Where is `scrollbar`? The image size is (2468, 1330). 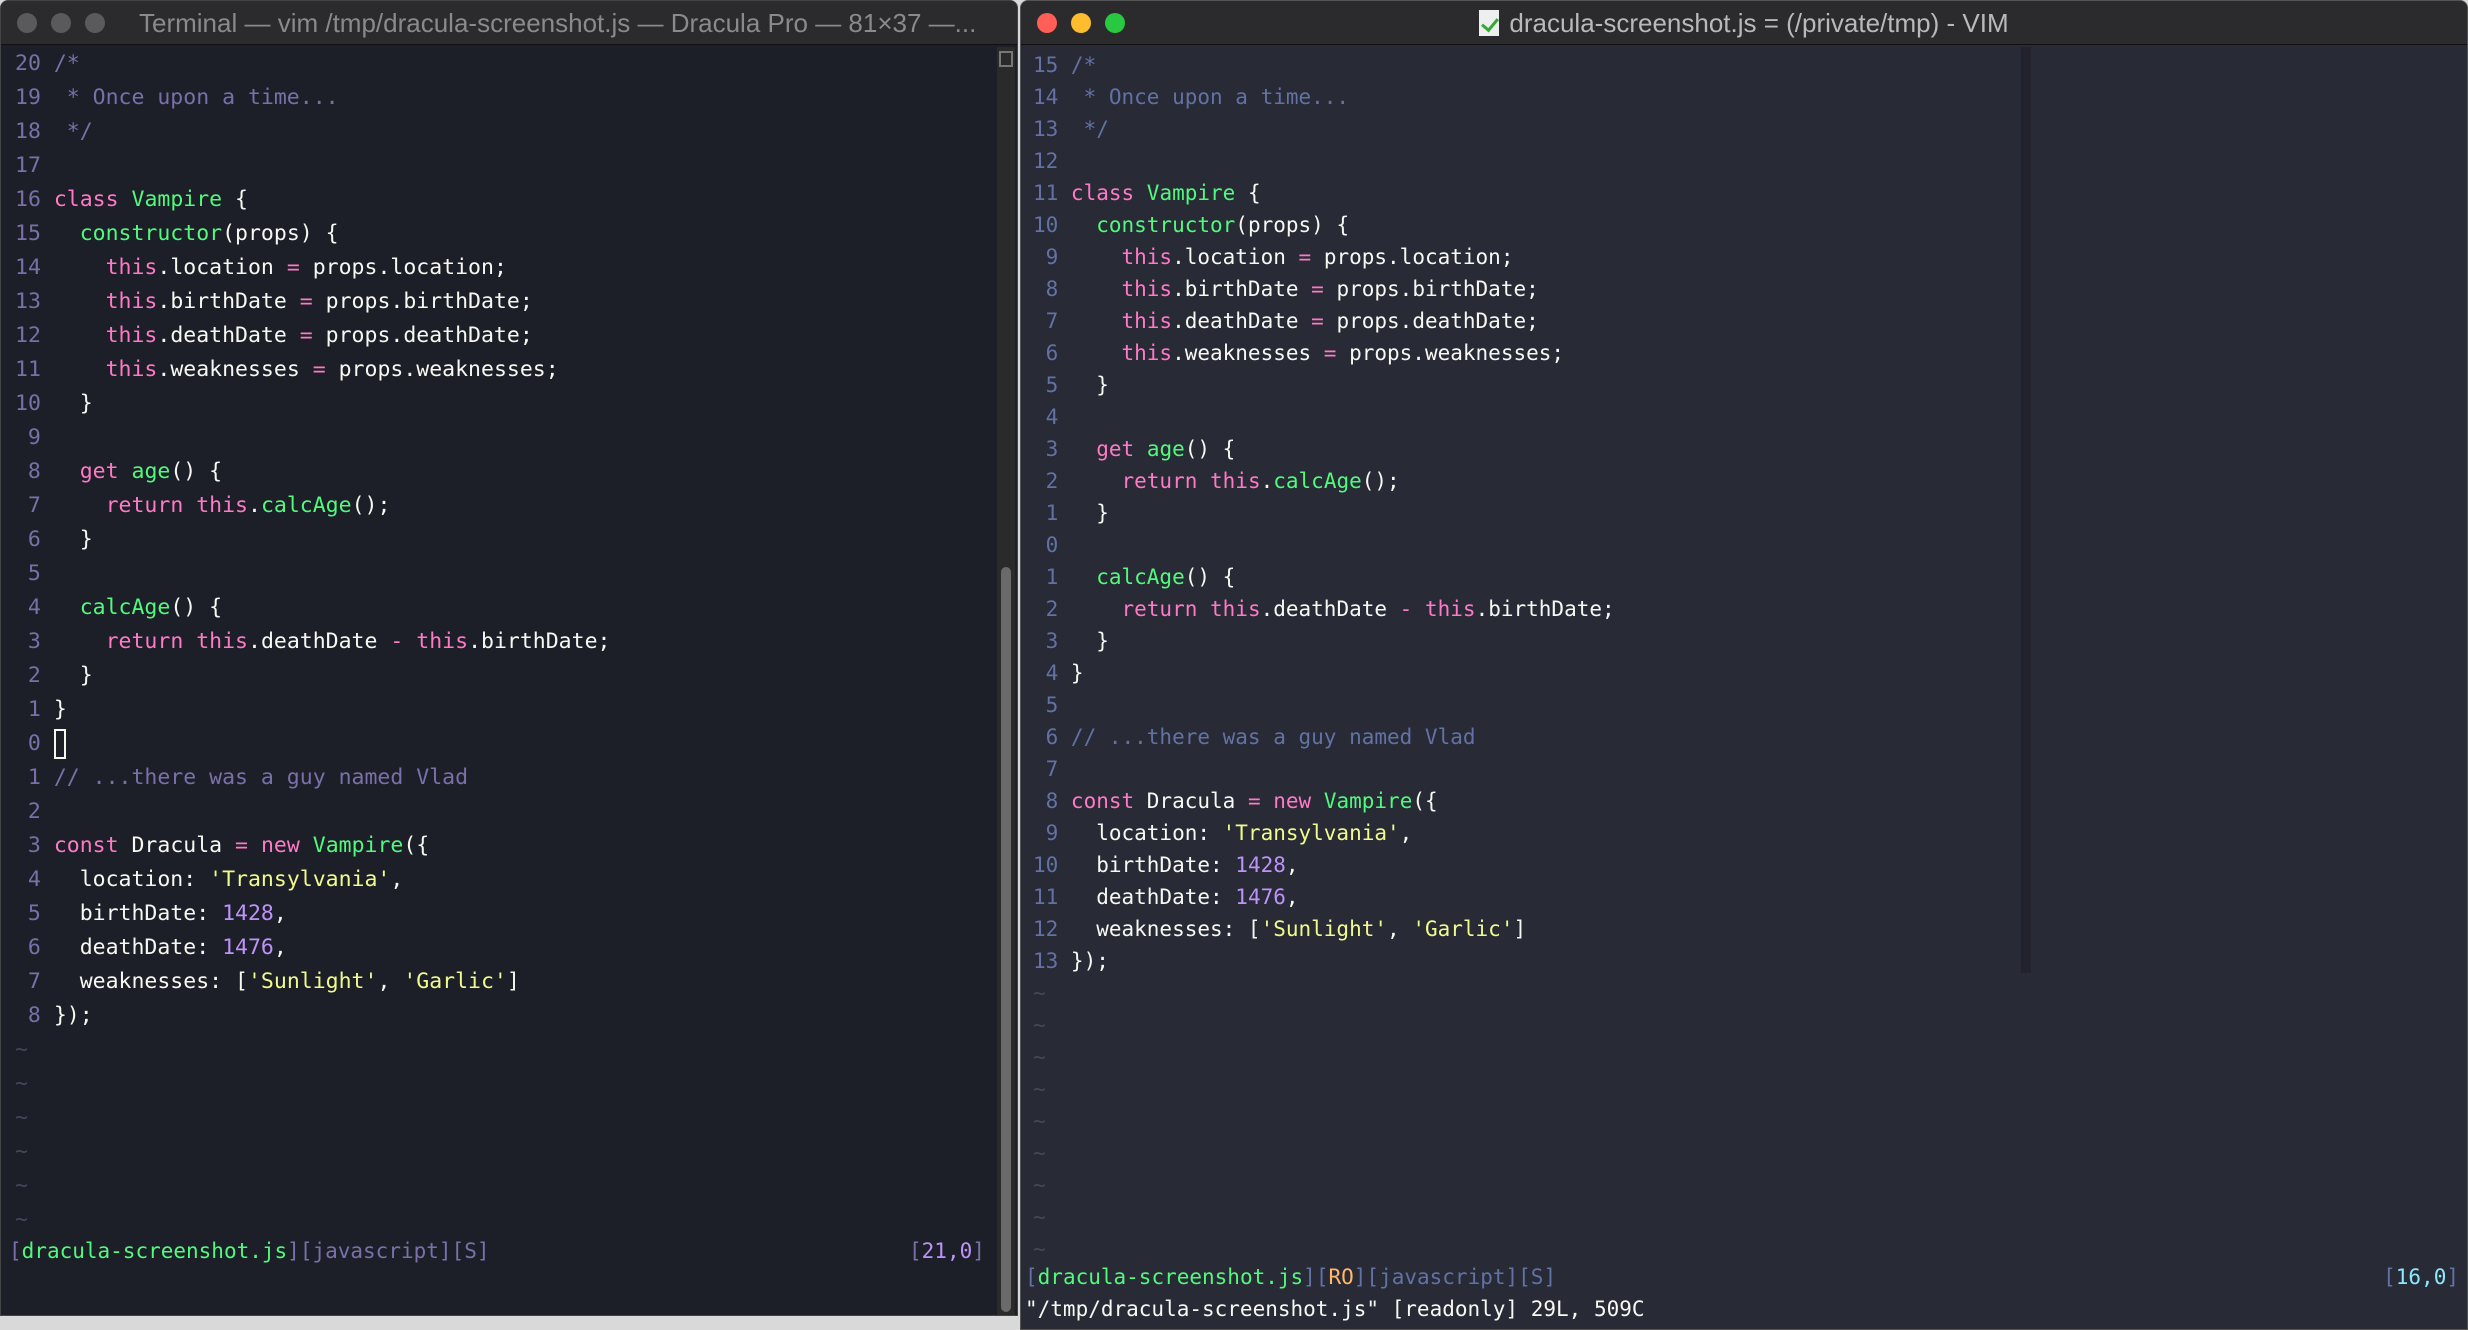 scrollbar is located at coordinates (1006, 681).